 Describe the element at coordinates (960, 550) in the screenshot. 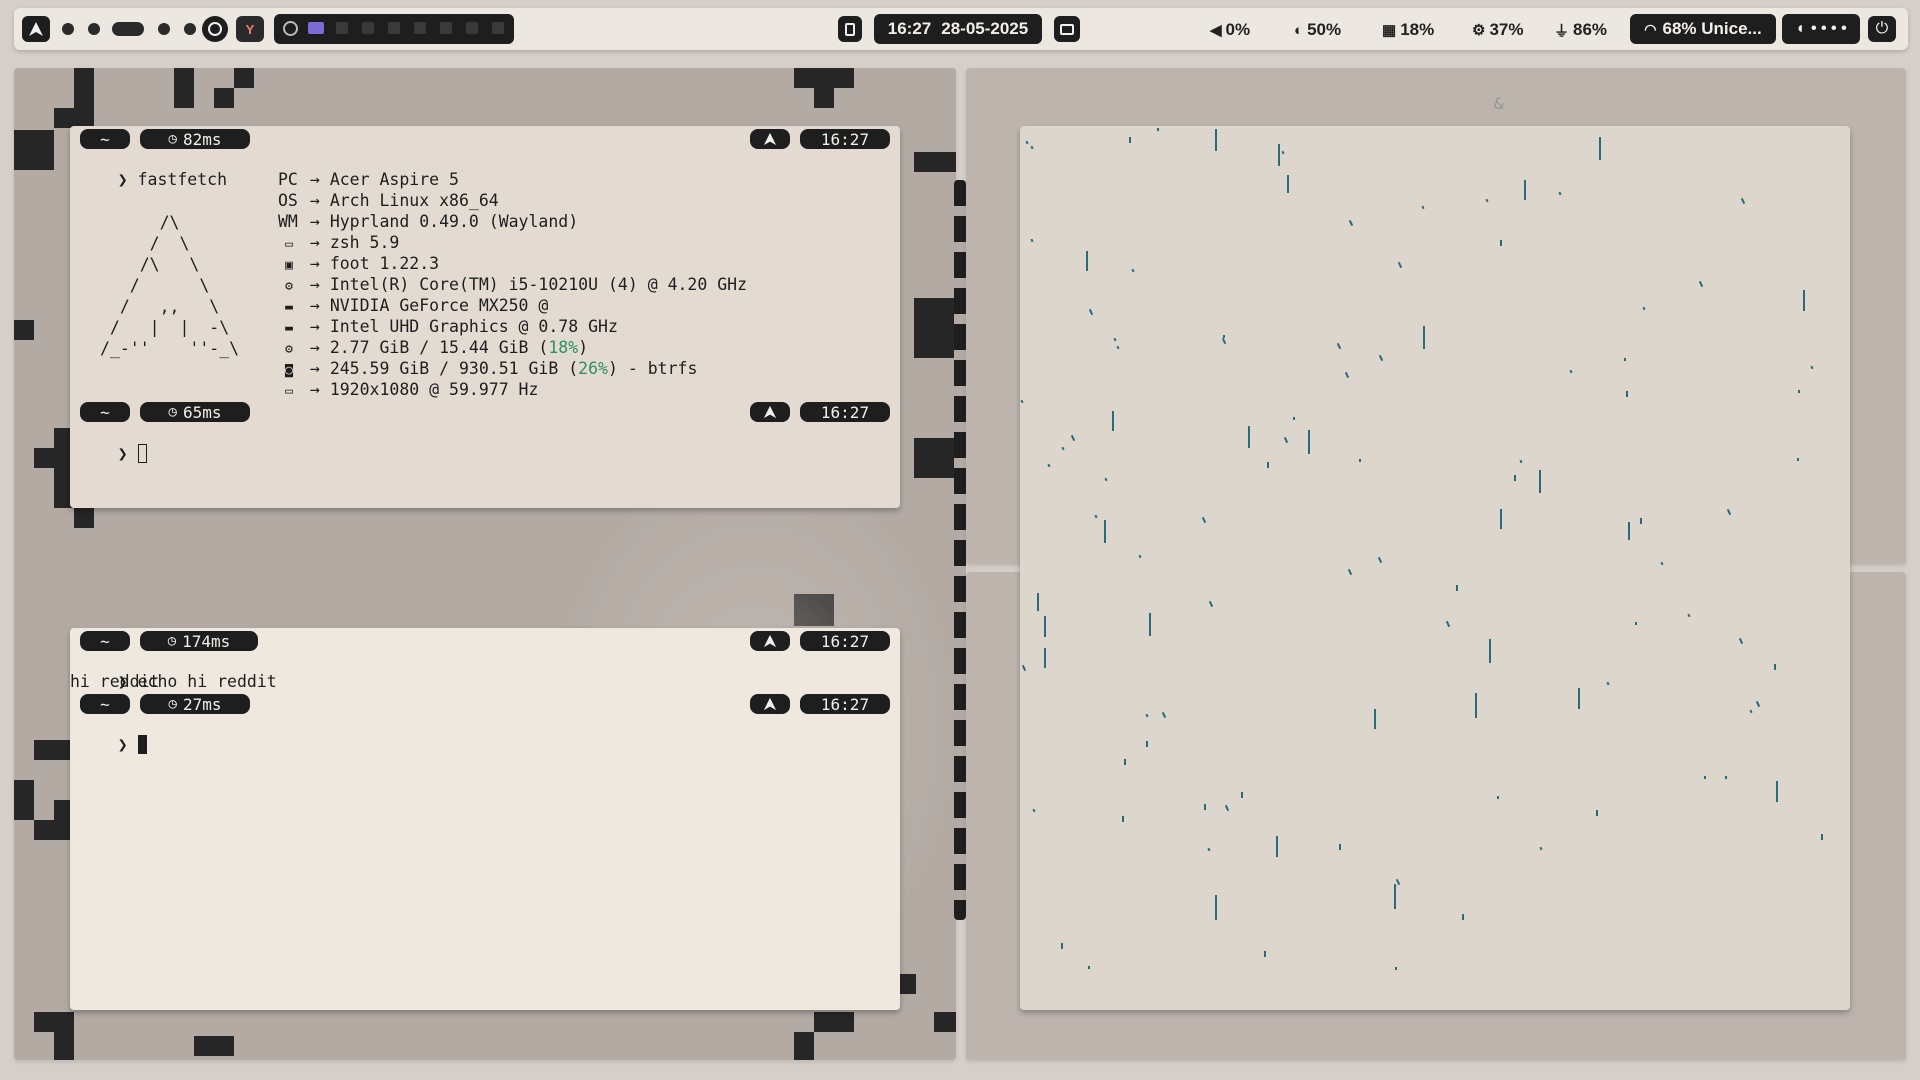

I see `wave-edge-decoration` at that location.